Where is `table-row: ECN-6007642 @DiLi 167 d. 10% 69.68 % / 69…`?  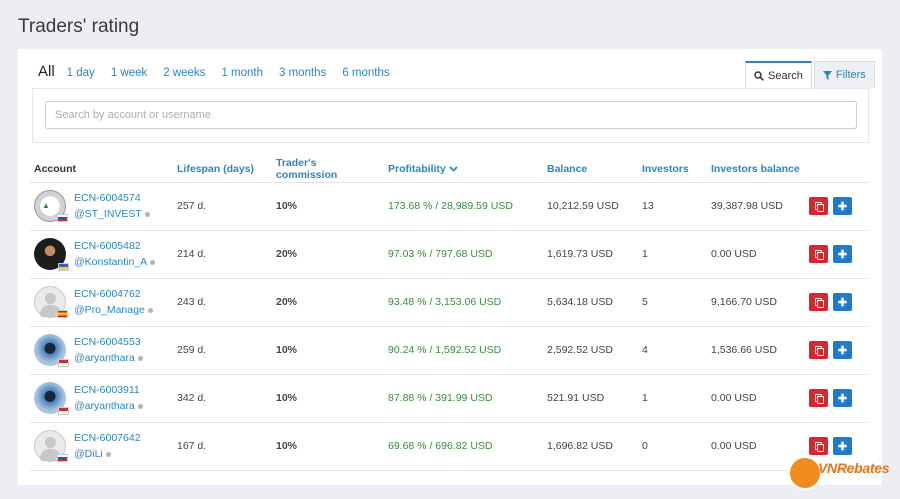
table-row: ECN-6007642 @DiLi 167 d. 10% 69.68 % / 69… is located at coordinates (449, 446).